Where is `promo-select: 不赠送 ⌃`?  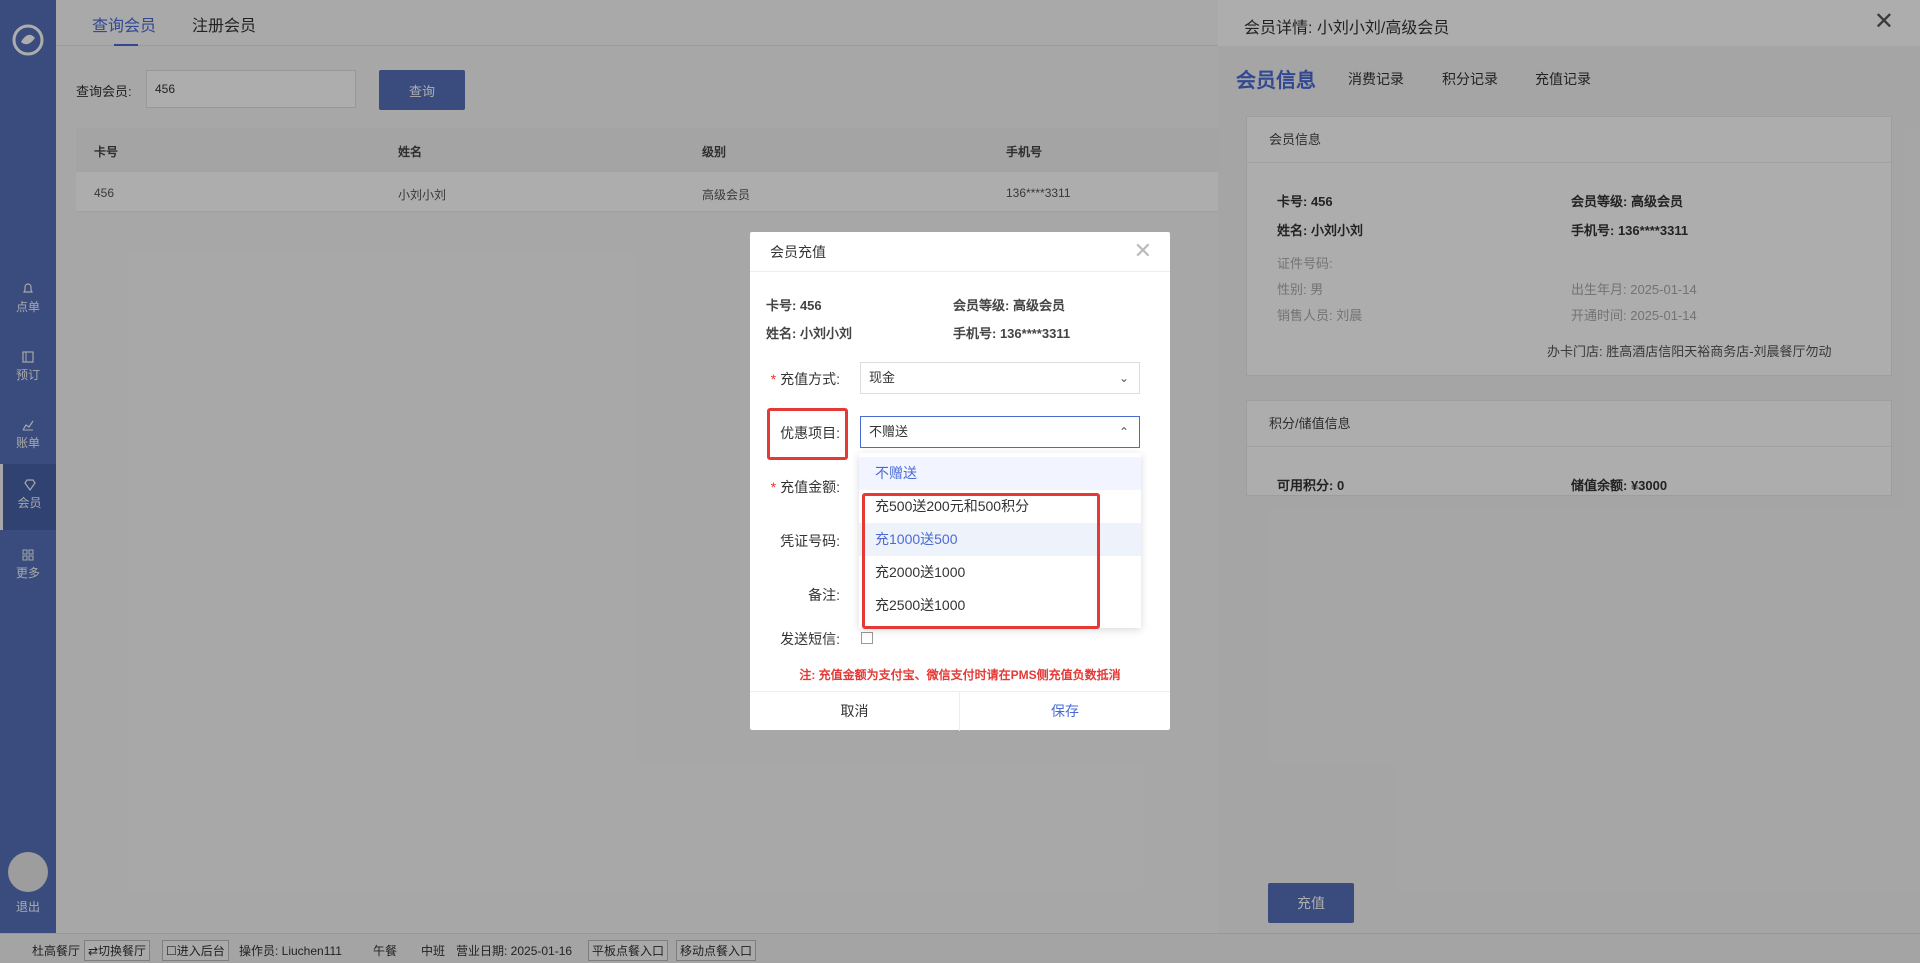
promo-select: 不赠送 ⌃ is located at coordinates (1000, 432).